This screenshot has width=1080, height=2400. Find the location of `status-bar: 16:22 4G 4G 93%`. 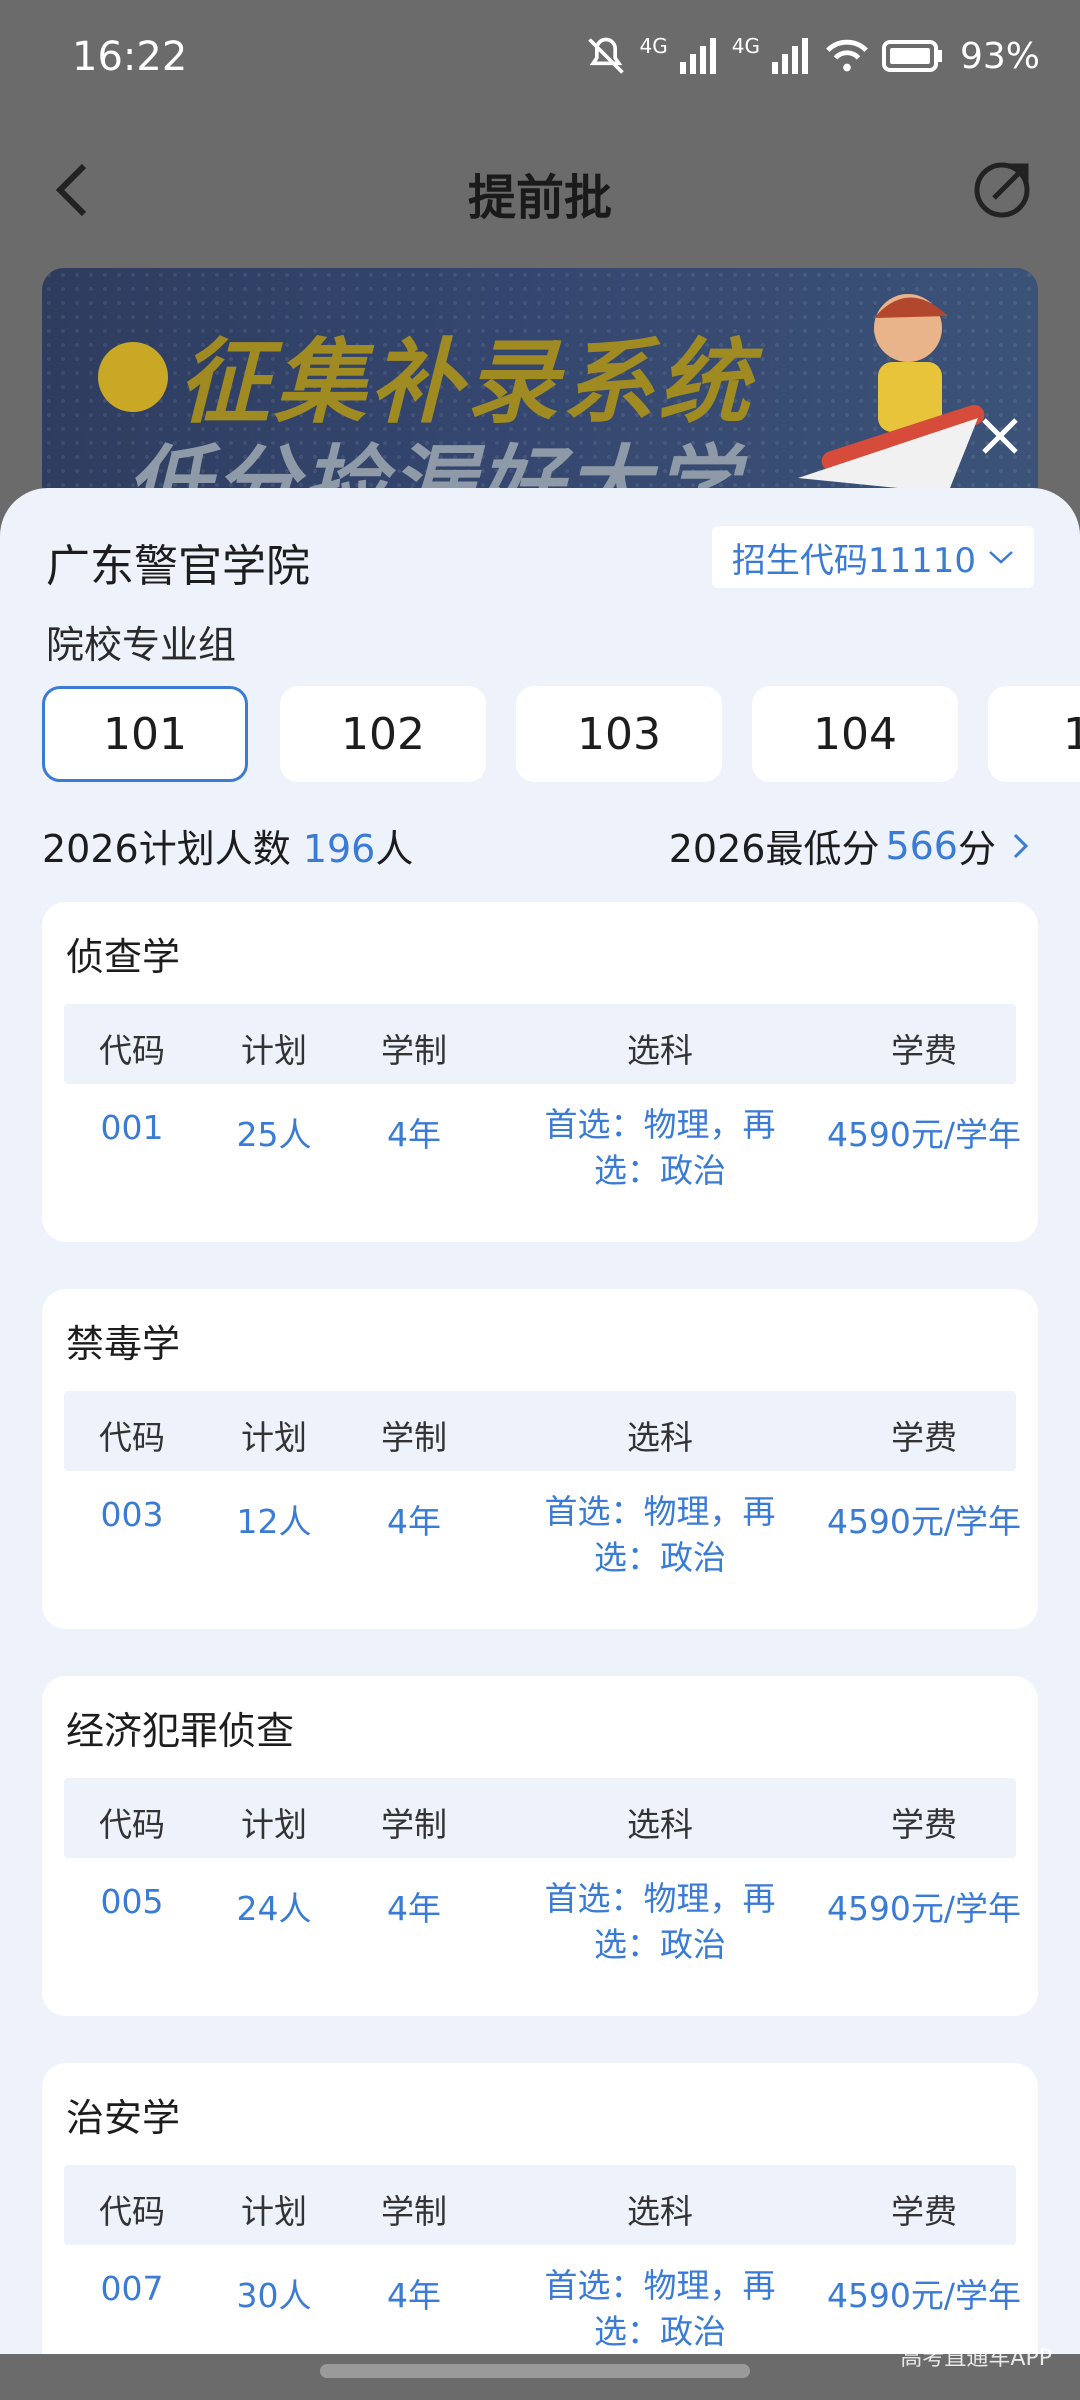

status-bar: 16:22 4G 4G 93% is located at coordinates (540, 60).